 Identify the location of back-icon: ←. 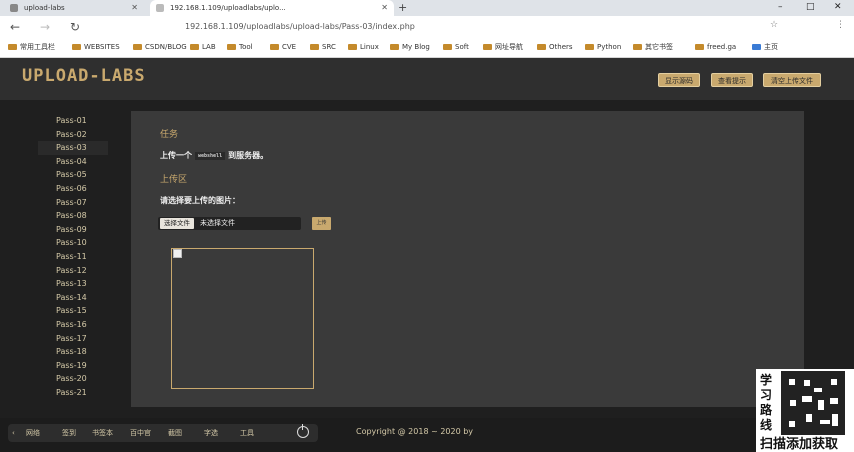
(15, 27).